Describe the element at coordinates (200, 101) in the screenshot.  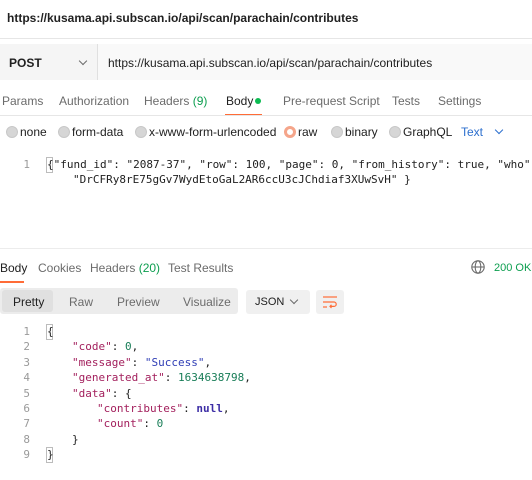
I see `headers-count: (9)` at that location.